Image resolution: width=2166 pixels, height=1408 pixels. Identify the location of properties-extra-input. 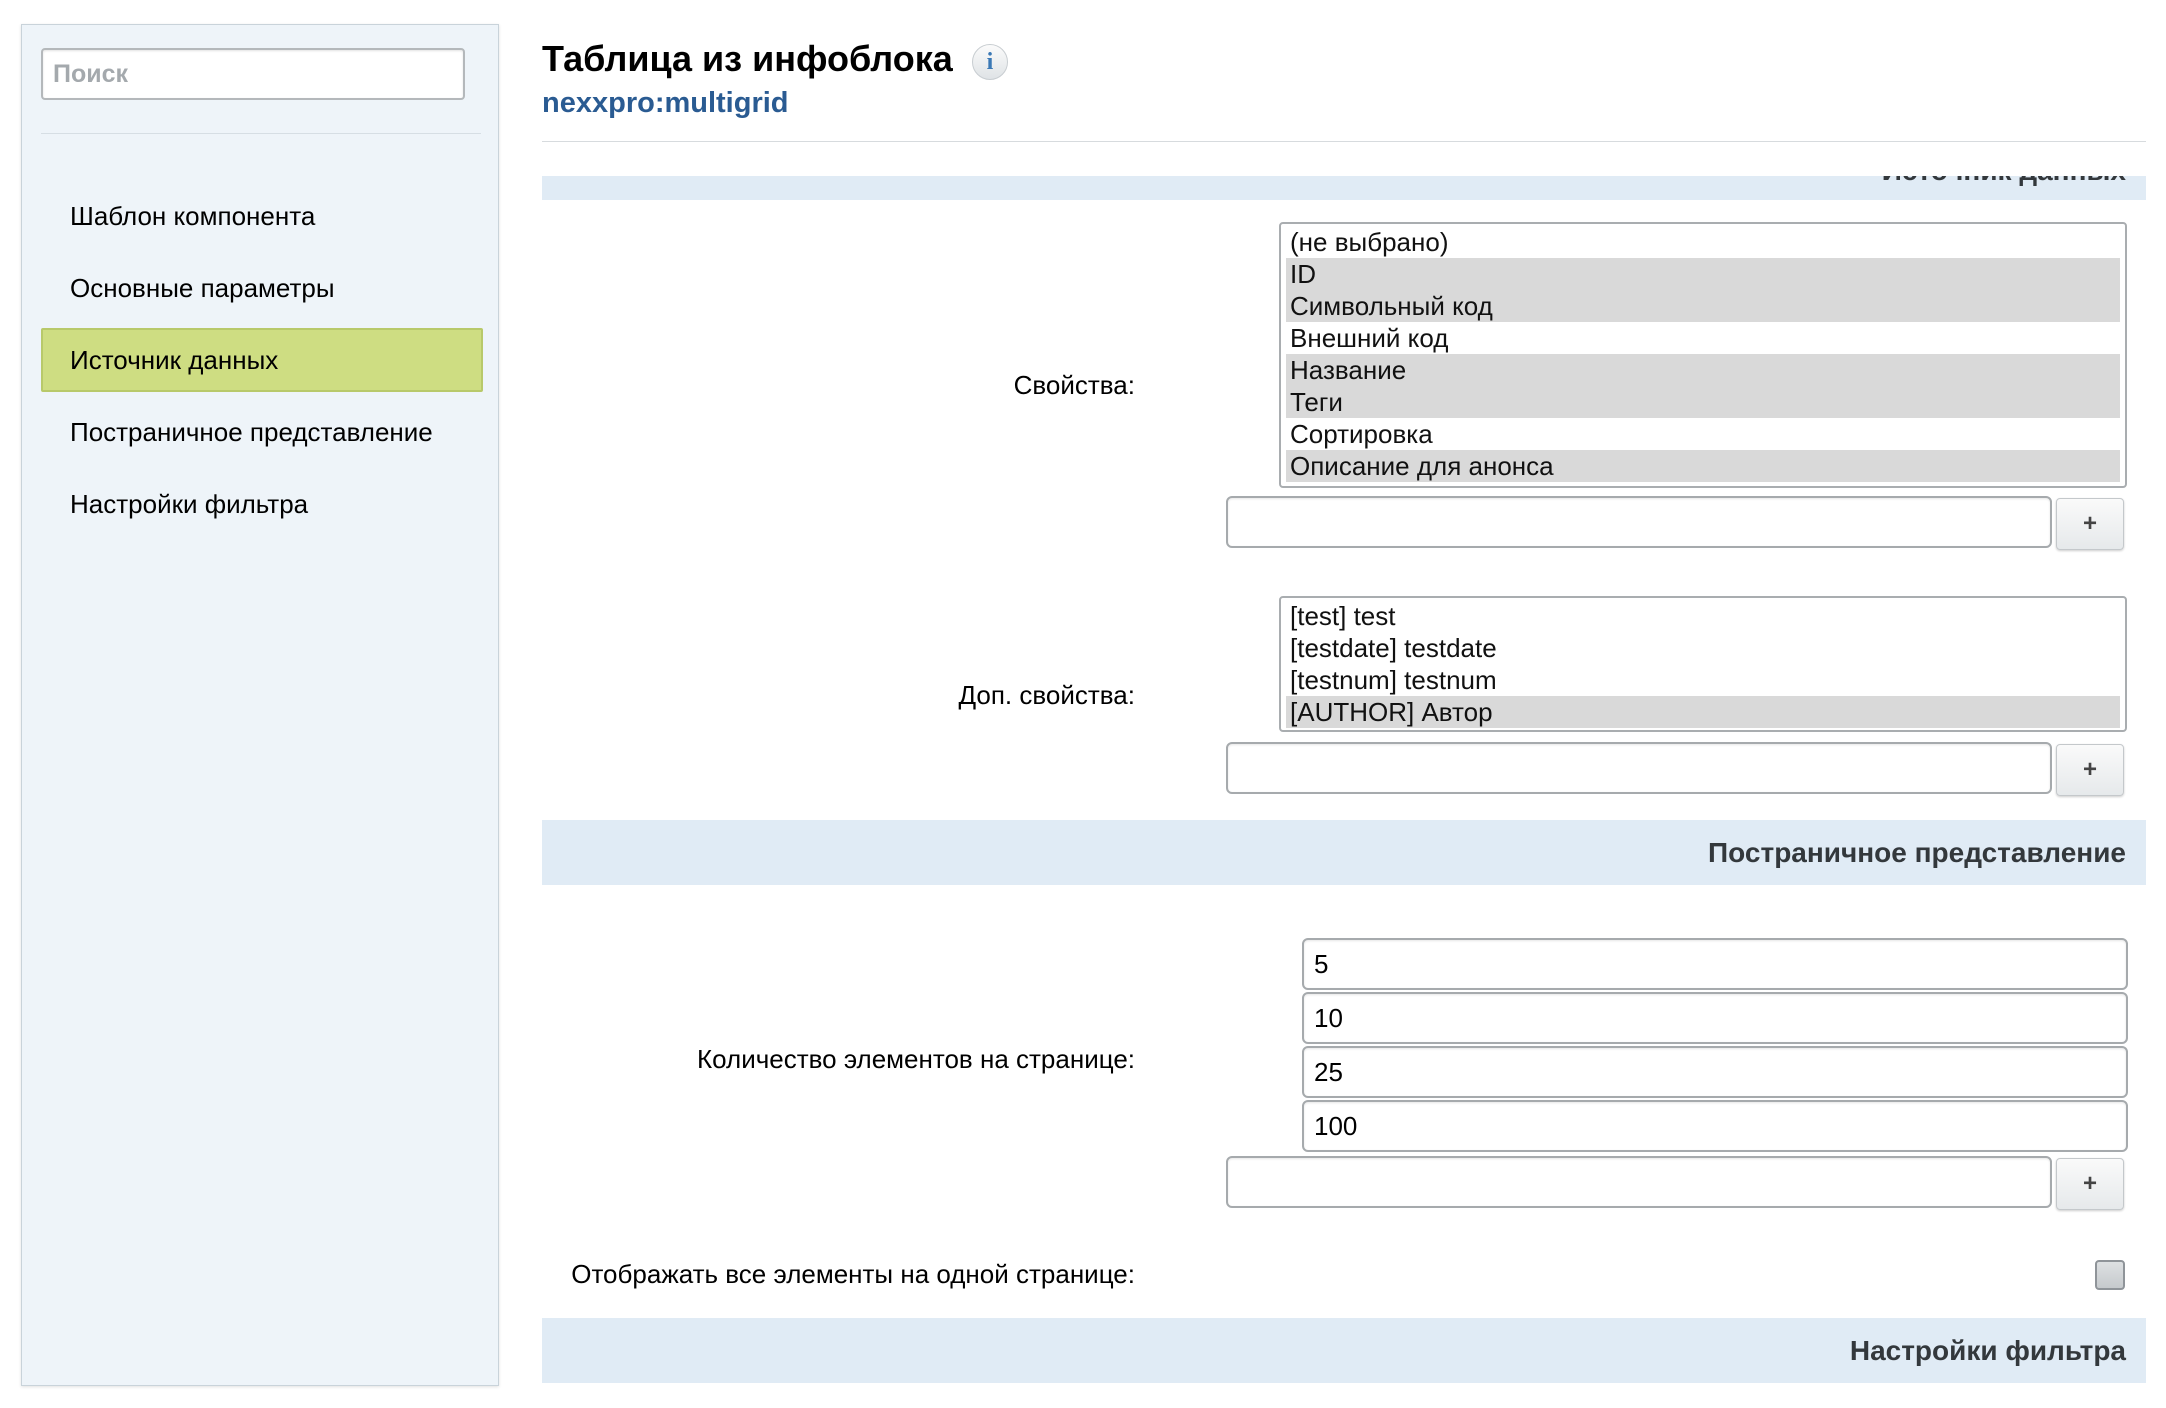
(1639, 522).